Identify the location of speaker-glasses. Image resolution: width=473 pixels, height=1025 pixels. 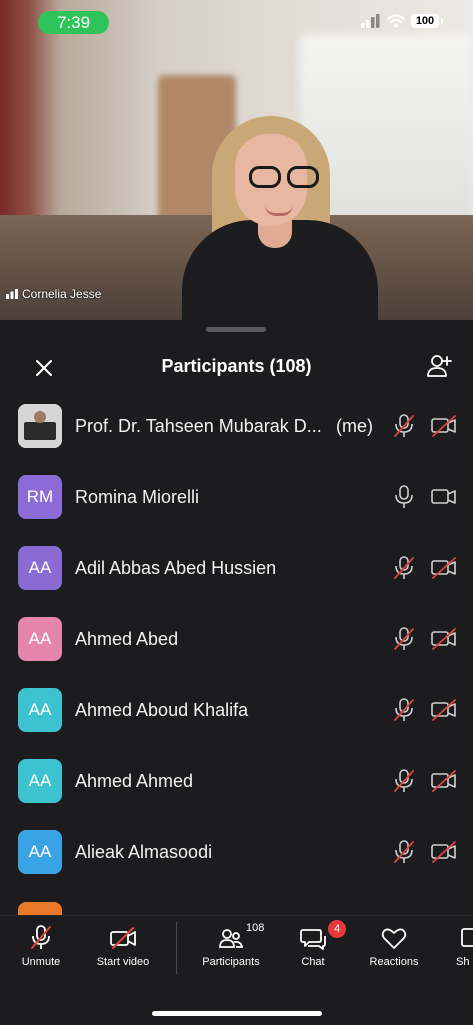
(288, 178).